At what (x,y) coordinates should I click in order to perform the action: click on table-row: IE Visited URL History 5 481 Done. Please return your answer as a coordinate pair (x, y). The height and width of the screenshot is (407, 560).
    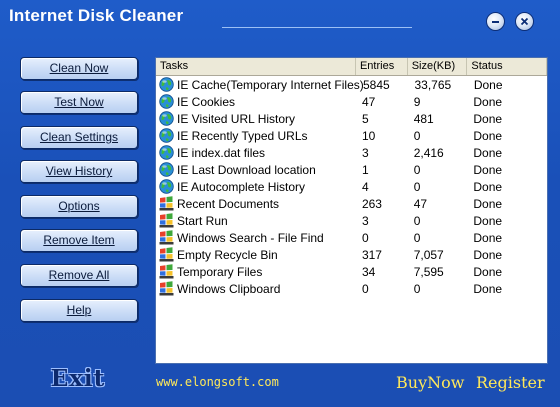
    Looking at the image, I should click on (351, 118).